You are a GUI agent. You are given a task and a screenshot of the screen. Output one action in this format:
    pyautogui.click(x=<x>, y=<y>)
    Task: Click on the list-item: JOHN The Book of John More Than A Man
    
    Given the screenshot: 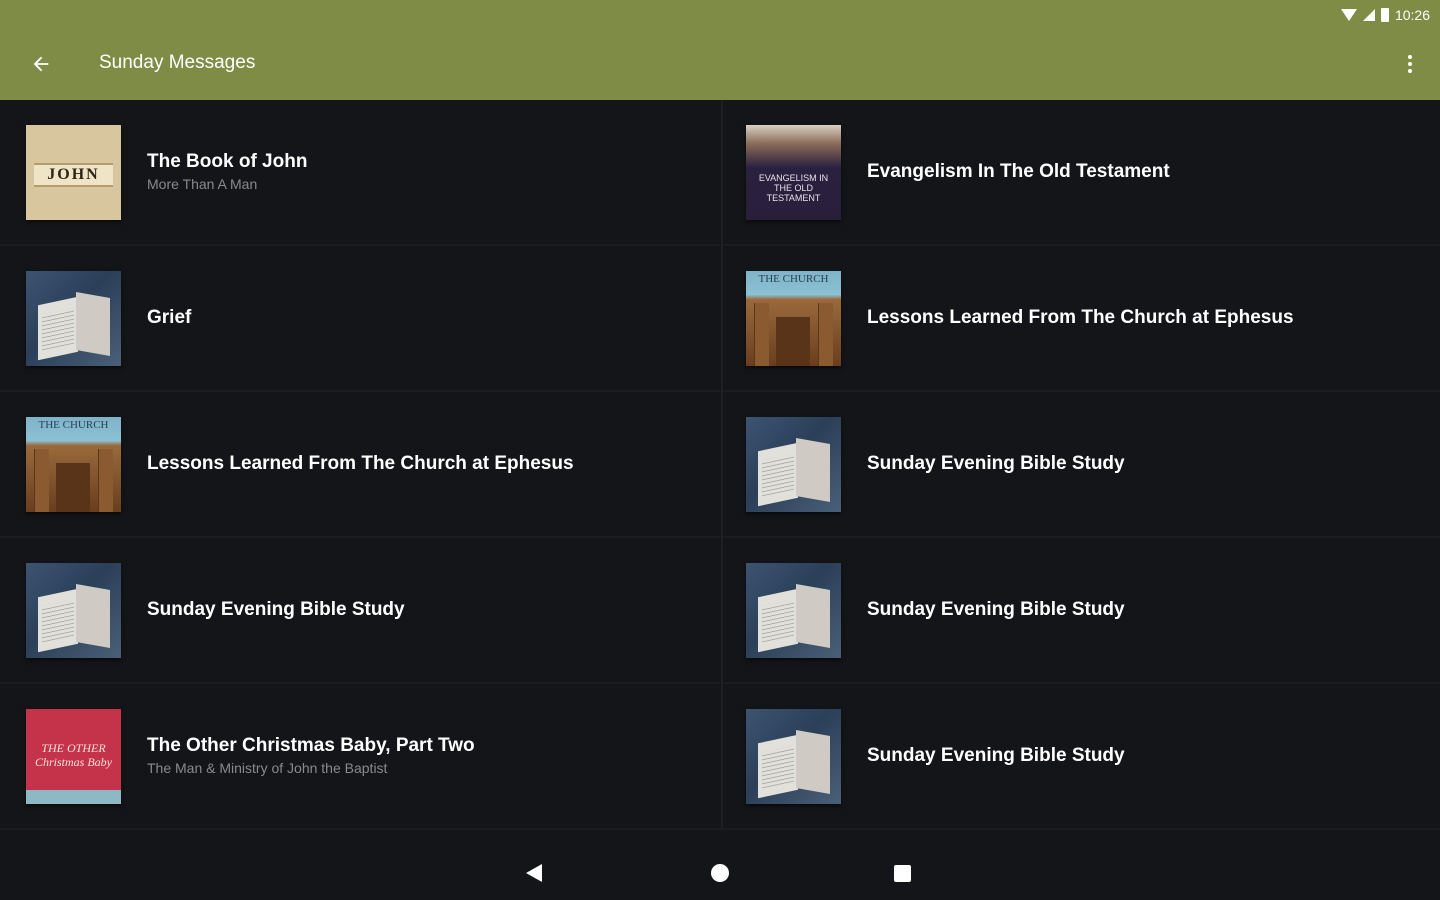 What is the action you would take?
    pyautogui.click(x=360, y=173)
    